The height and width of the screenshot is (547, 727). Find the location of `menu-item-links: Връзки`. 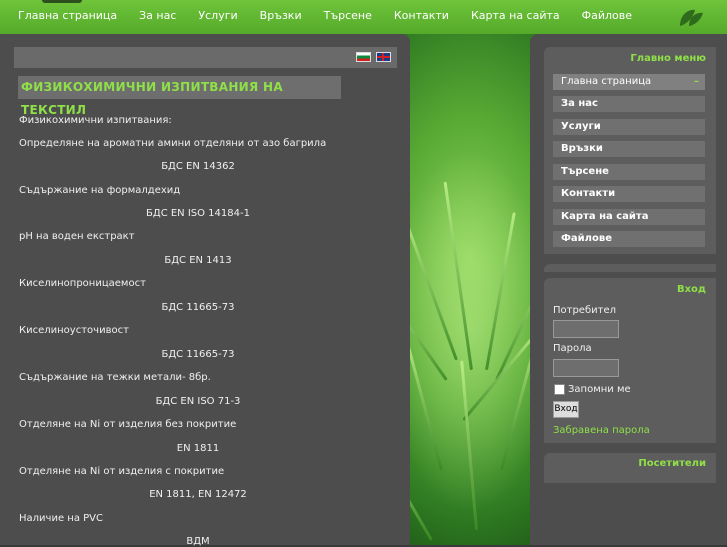

menu-item-links: Връзки is located at coordinates (629, 149).